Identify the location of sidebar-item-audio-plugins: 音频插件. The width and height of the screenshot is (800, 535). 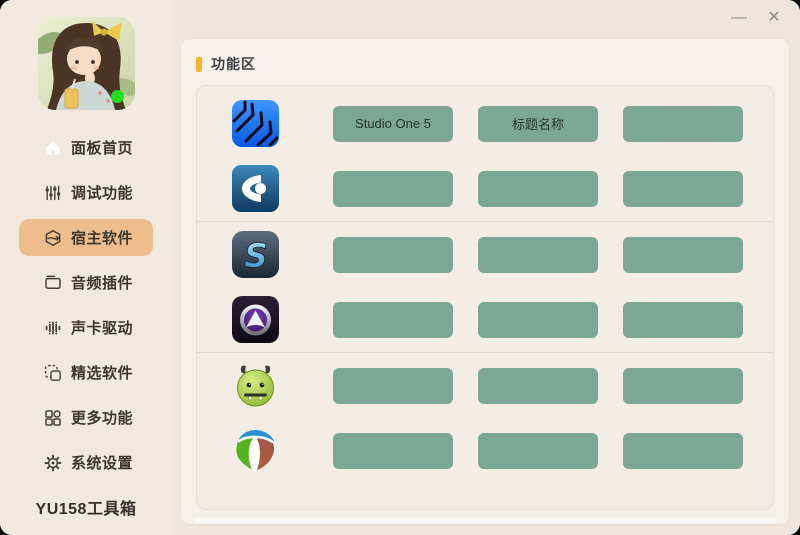
(86, 282).